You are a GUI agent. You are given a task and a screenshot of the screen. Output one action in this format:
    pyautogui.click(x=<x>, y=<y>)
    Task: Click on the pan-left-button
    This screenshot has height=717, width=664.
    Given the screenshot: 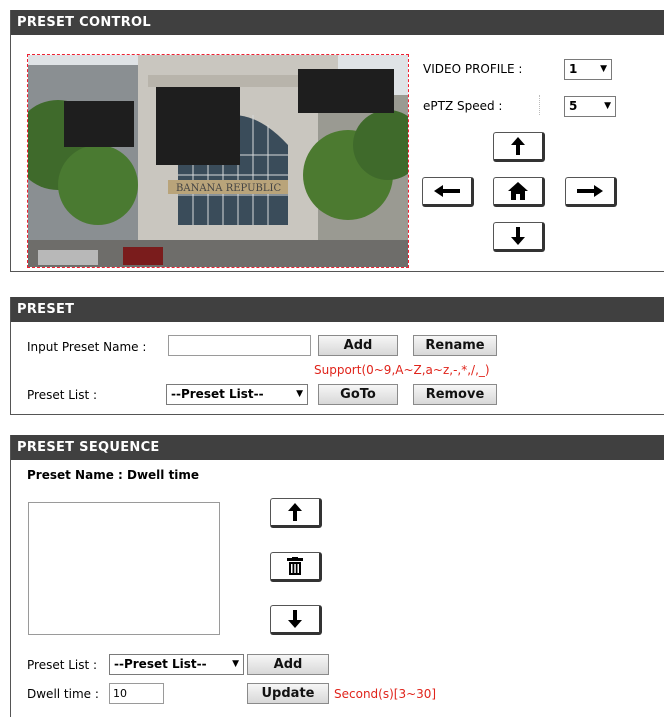 What is the action you would take?
    pyautogui.click(x=448, y=192)
    